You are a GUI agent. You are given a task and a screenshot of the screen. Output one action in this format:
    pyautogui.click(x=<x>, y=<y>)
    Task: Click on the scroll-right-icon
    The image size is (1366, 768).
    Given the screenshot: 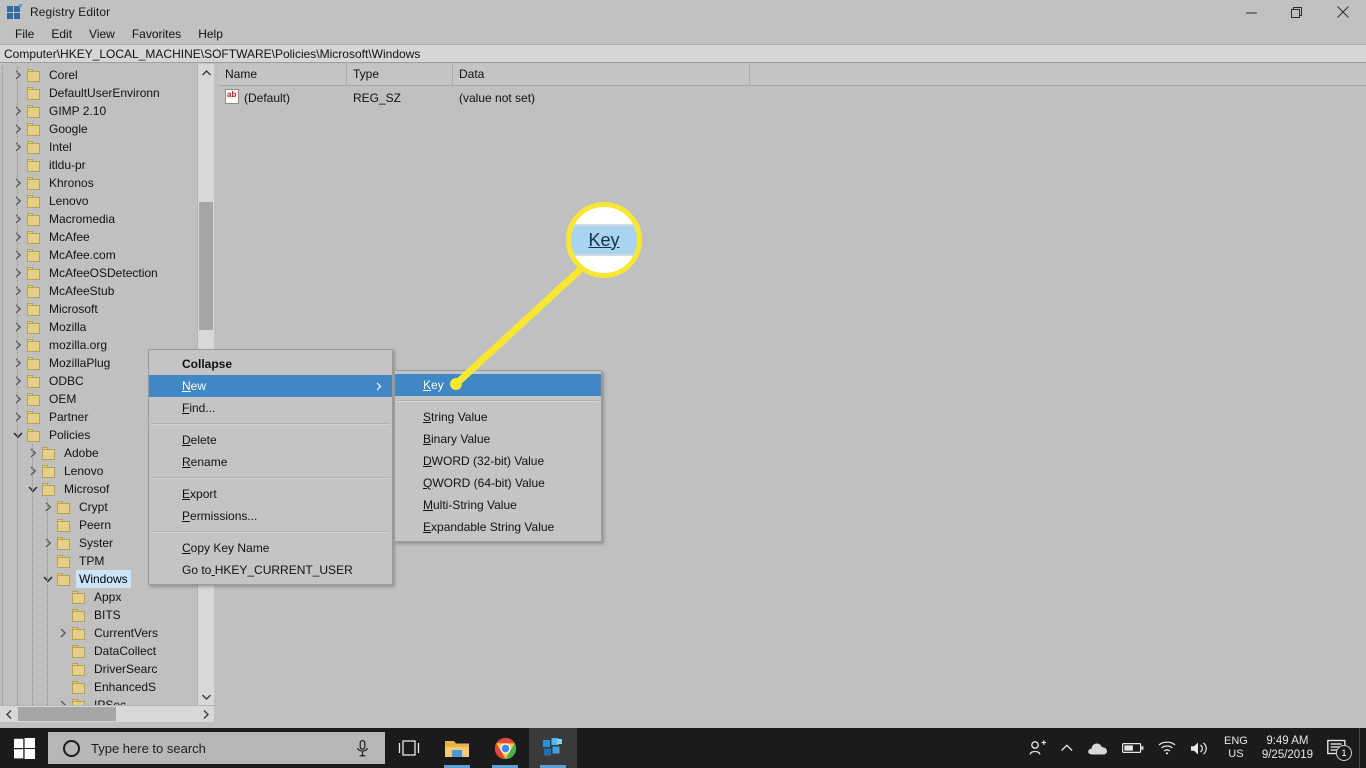 What is the action you would take?
    pyautogui.click(x=205, y=714)
    